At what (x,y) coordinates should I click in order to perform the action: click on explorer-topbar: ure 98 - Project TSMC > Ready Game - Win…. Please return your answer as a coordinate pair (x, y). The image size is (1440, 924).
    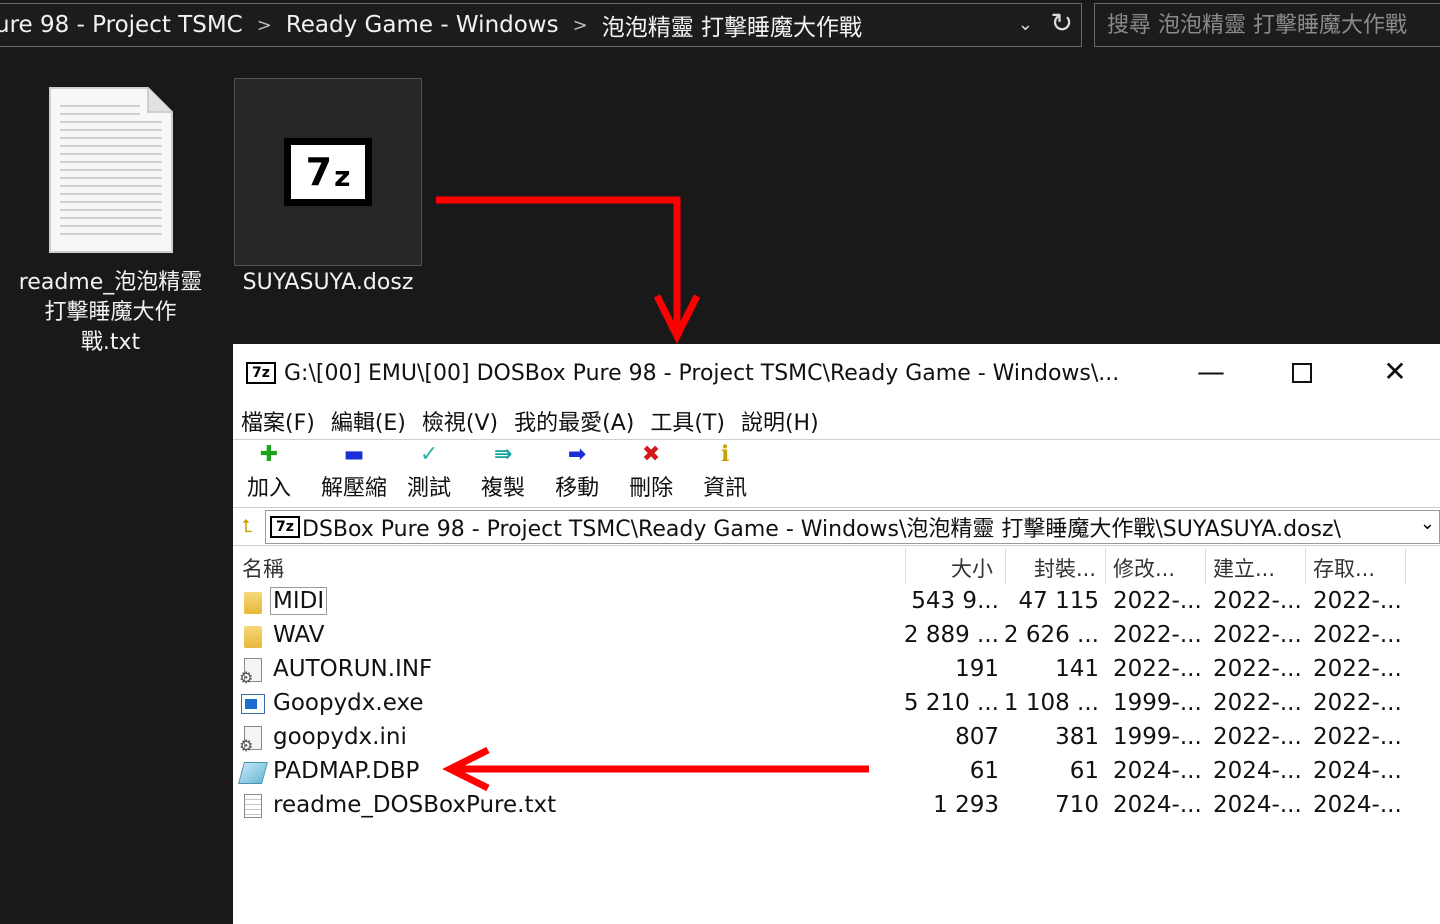
    Looking at the image, I should click on (720, 29).